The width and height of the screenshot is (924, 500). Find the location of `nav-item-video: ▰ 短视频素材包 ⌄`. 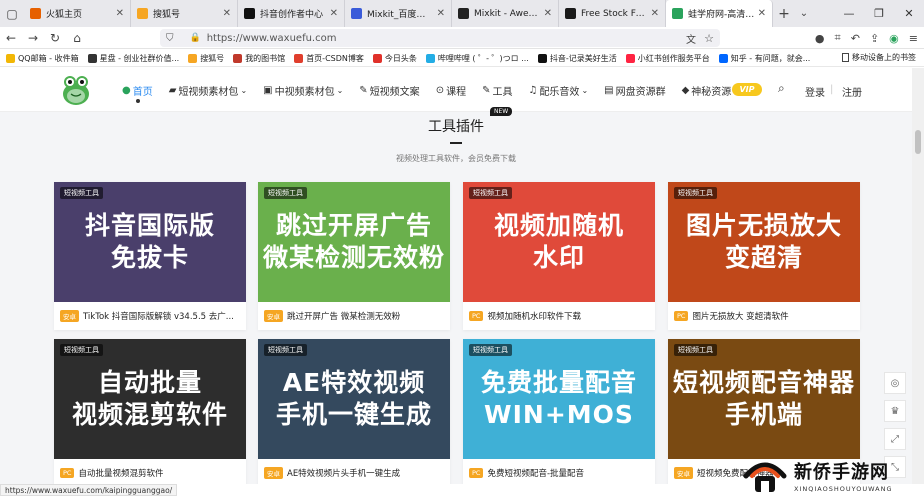

nav-item-video: ▰ 短视频素材包 ⌄ is located at coordinates (208, 90).